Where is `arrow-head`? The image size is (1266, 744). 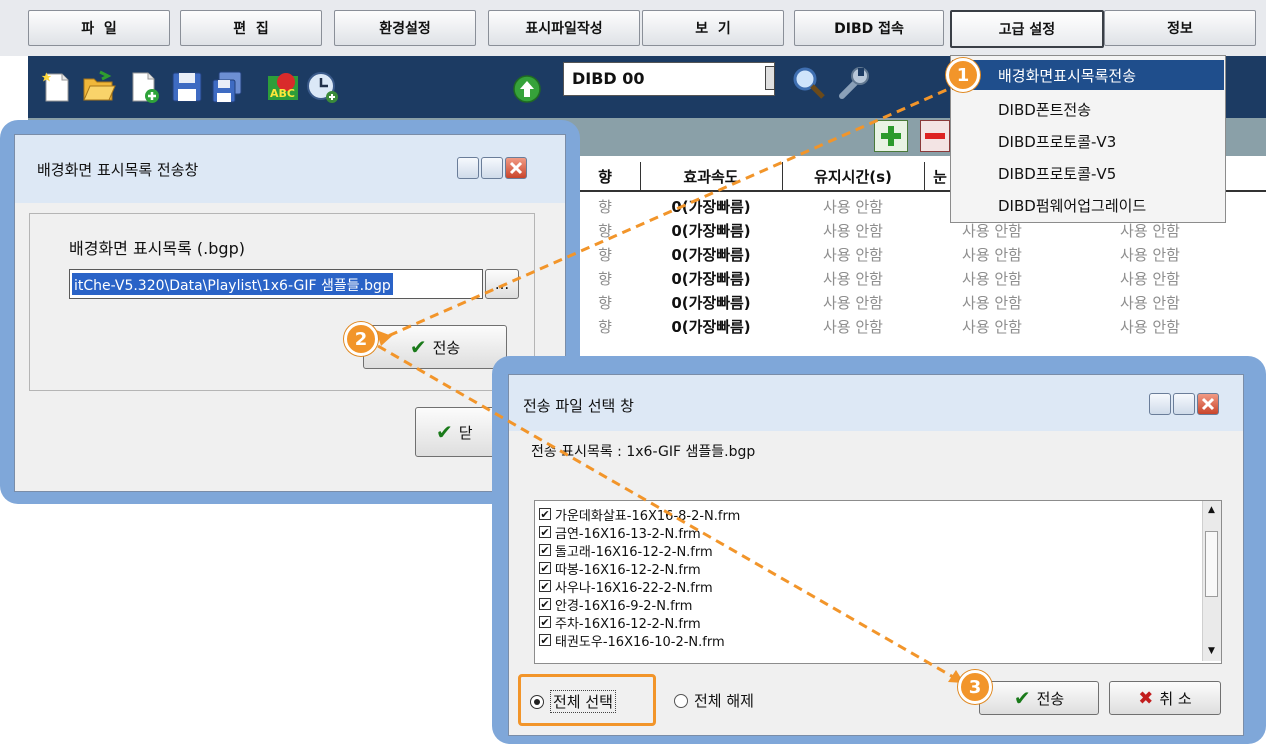
arrow-head is located at coordinates (384, 338).